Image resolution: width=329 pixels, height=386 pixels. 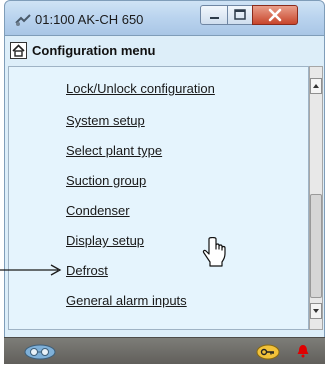 What do you see at coordinates (18, 50) in the screenshot?
I see `home-icon` at bounding box center [18, 50].